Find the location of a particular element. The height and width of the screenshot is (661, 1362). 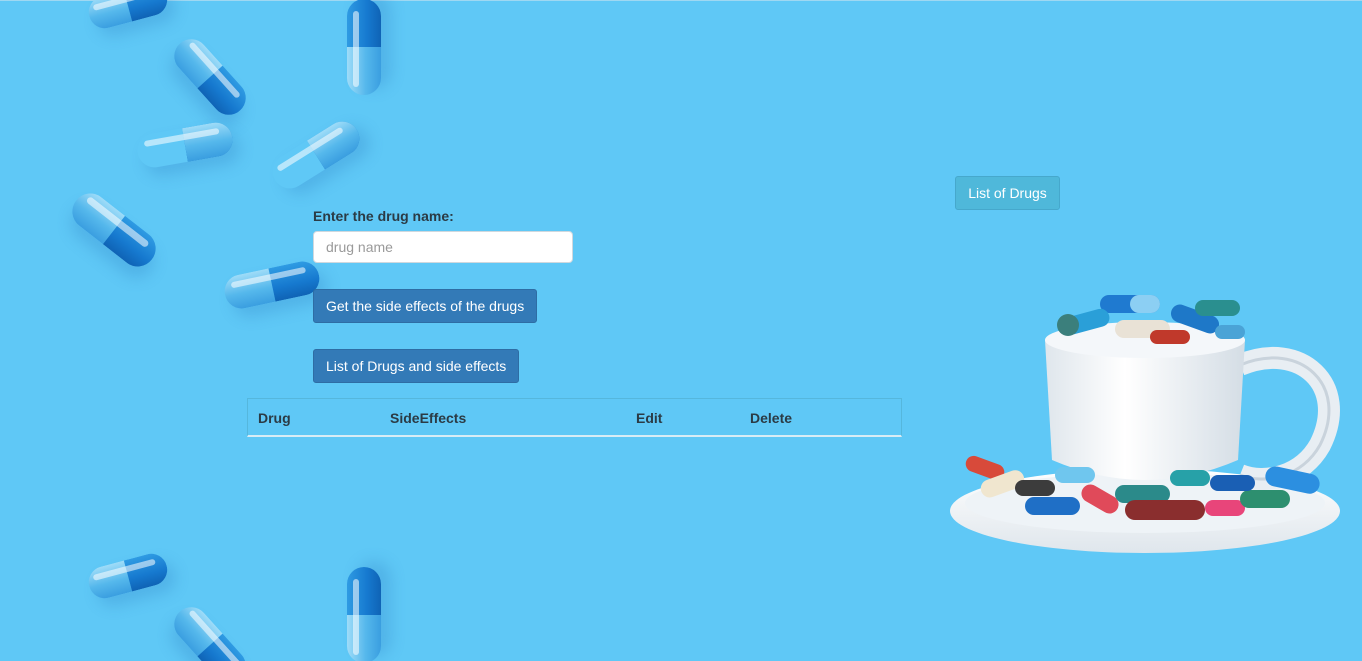

cup-of-pills-image is located at coordinates (1150, 435).